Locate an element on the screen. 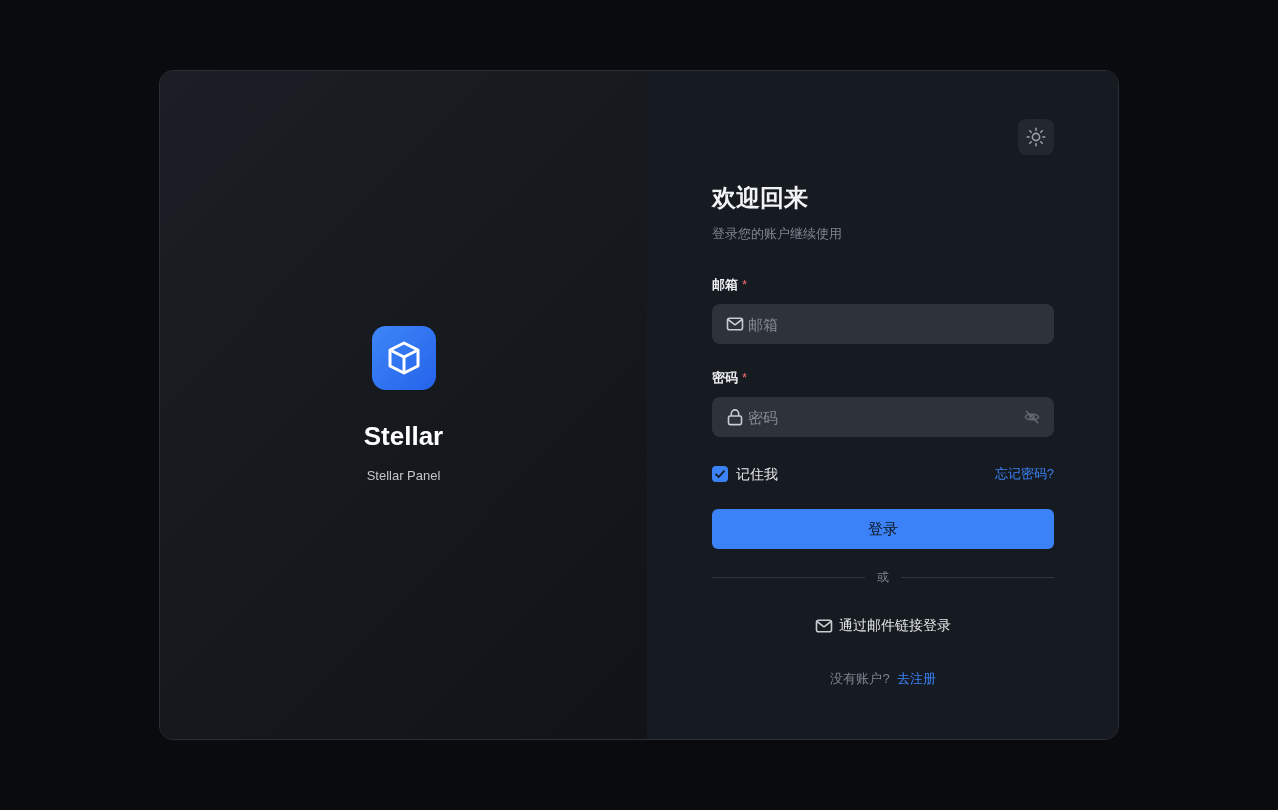  eye-off-icon is located at coordinates (1032, 417).